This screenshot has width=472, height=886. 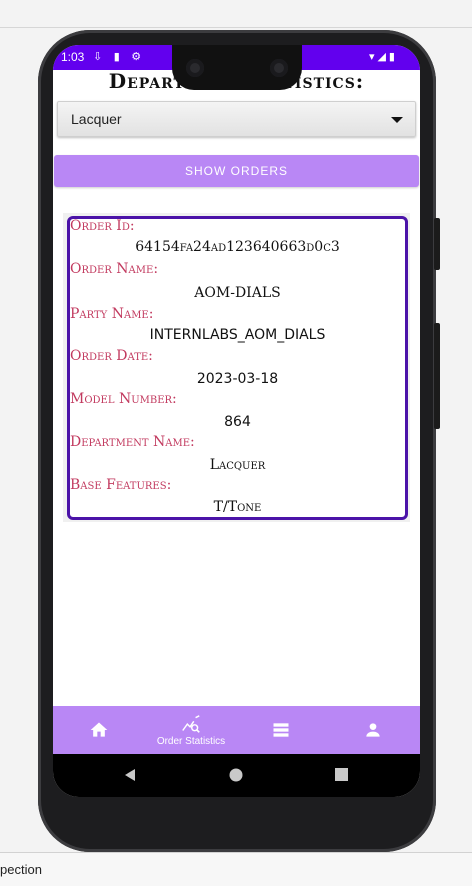 I want to click on base-features-label: Base Features:, so click(x=121, y=485).